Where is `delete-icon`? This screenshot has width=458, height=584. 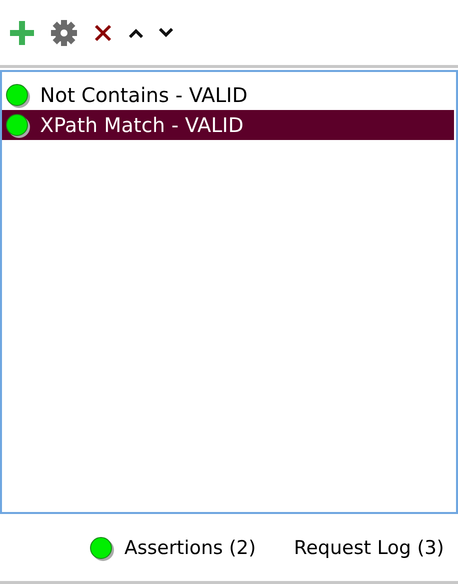 delete-icon is located at coordinates (103, 32).